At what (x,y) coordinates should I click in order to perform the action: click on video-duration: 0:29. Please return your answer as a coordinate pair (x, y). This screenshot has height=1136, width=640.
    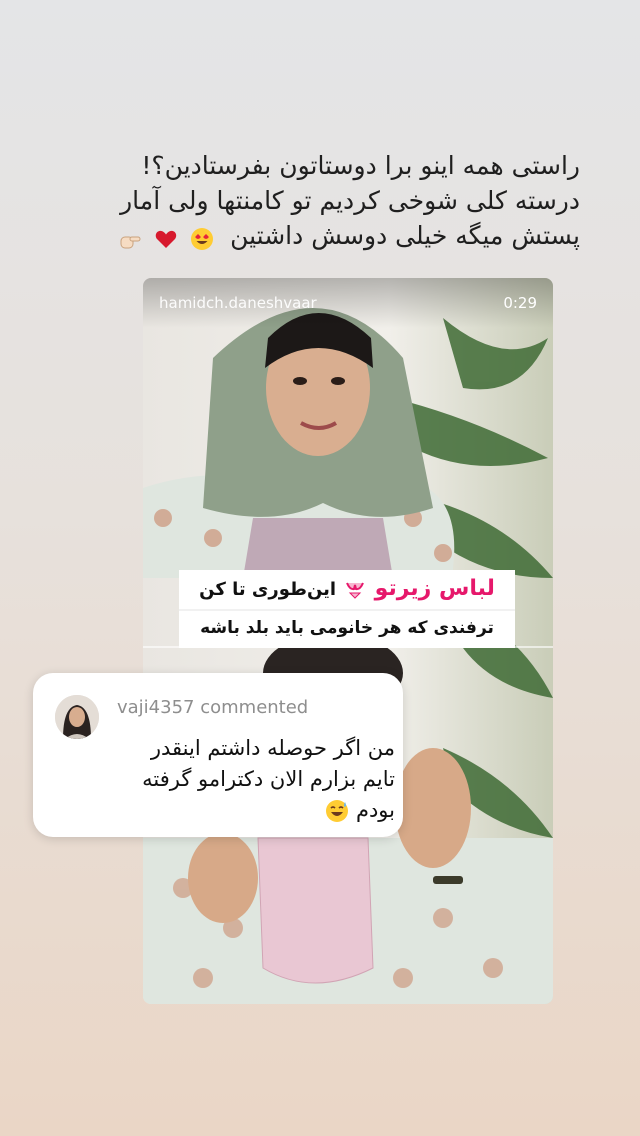
    Looking at the image, I should click on (520, 303).